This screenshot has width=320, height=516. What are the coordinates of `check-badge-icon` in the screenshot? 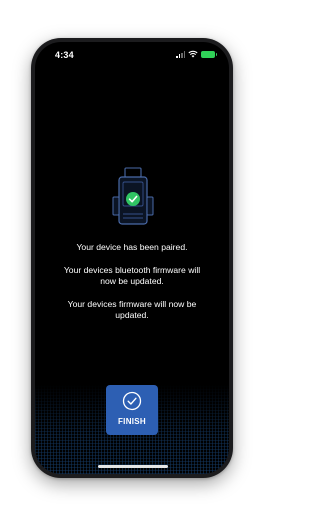 It's located at (133, 199).